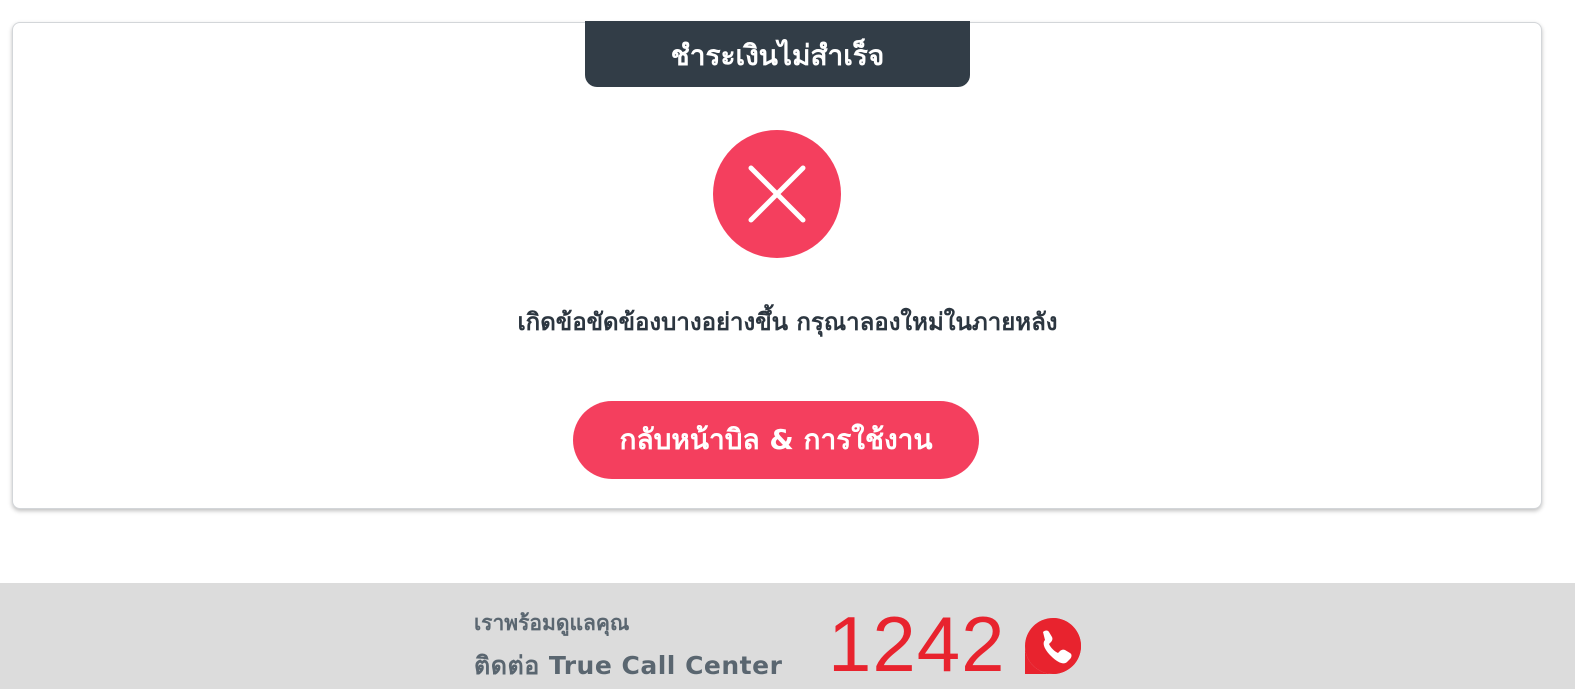 This screenshot has width=1575, height=689. Describe the element at coordinates (917, 644) in the screenshot. I see `call-center-number: 1242` at that location.